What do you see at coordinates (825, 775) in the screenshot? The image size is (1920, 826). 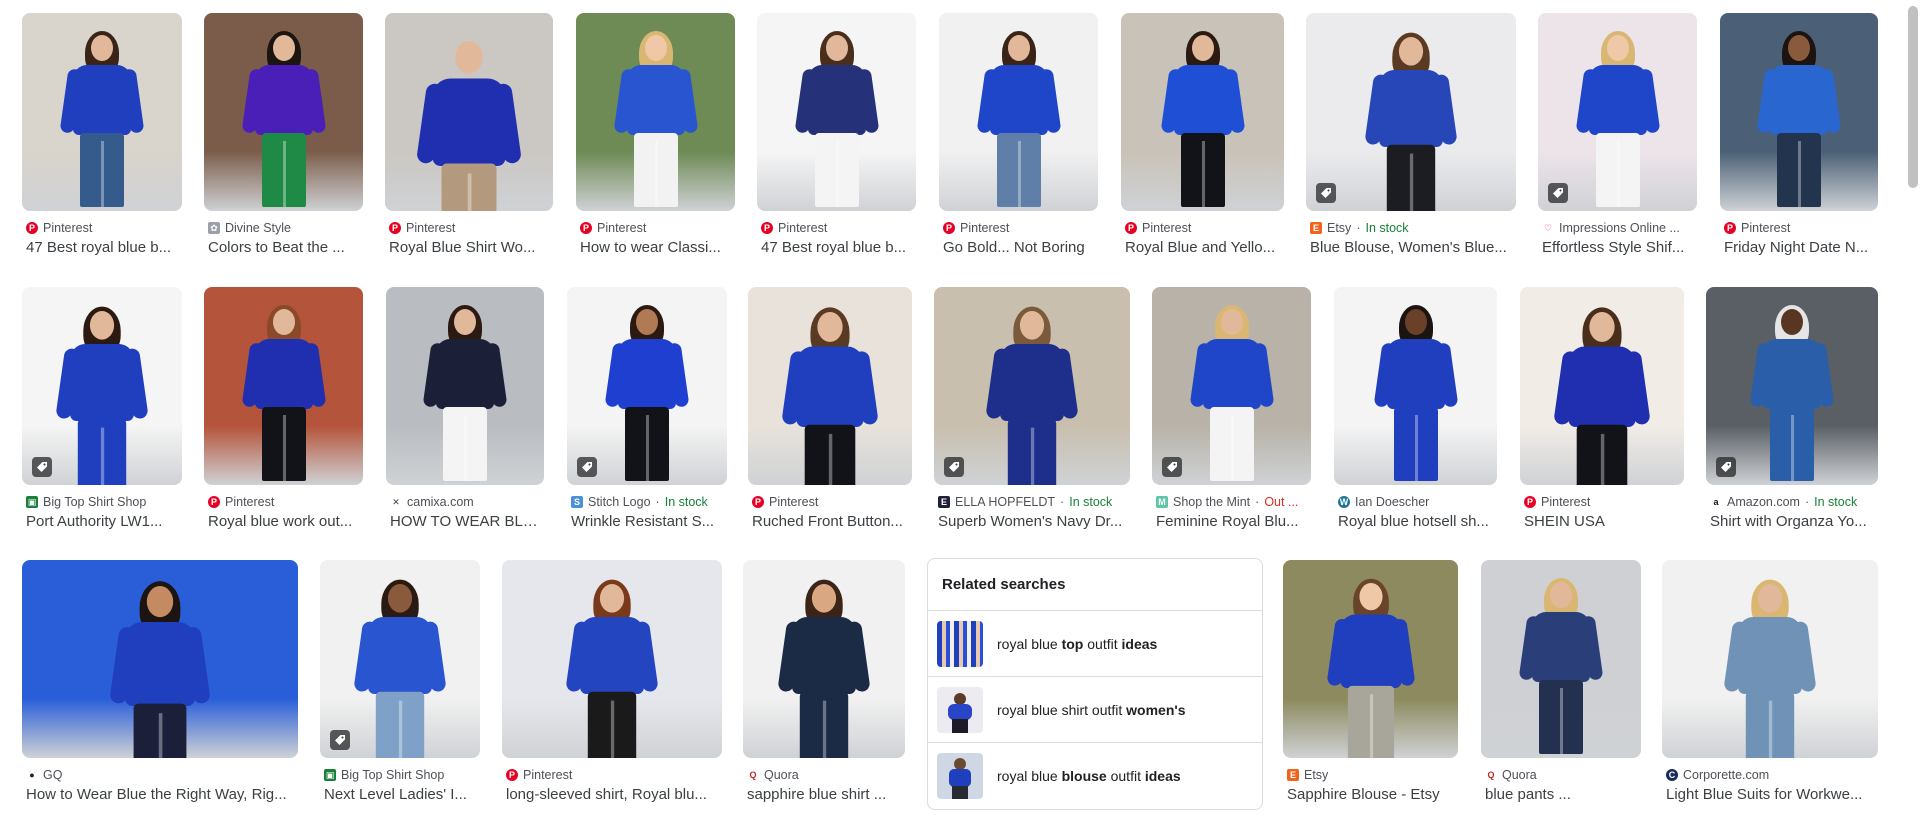 I see `result-source: Q Quora` at bounding box center [825, 775].